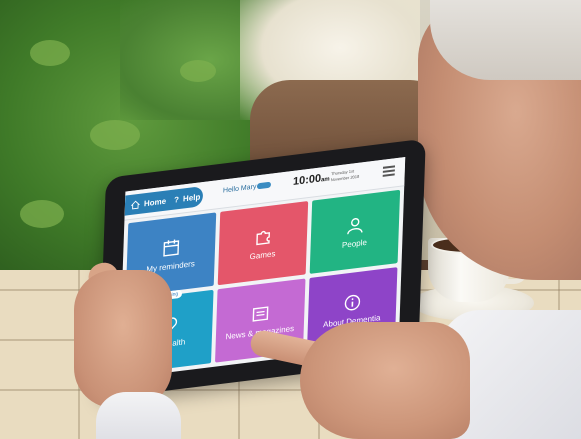 This screenshot has width=581, height=439. What do you see at coordinates (352, 302) in the screenshot?
I see `info-icon` at bounding box center [352, 302].